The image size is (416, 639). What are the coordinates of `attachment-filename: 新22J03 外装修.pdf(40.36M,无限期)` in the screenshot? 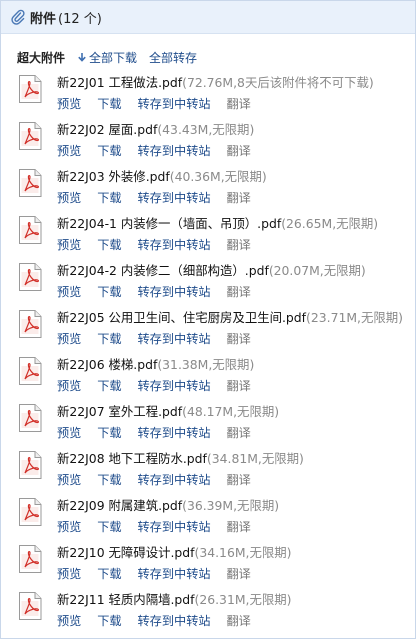 It's located at (162, 176).